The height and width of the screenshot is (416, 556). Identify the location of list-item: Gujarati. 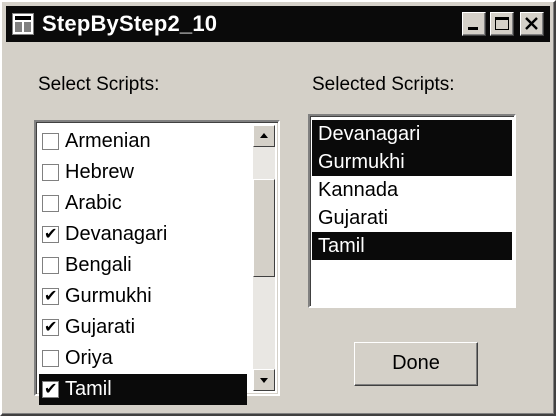
(143, 327).